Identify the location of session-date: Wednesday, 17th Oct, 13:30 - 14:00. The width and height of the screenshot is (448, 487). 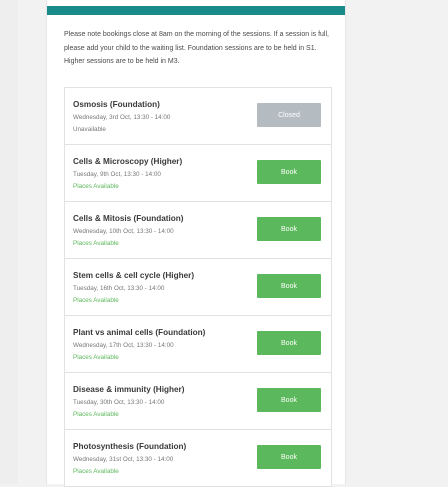
(123, 345).